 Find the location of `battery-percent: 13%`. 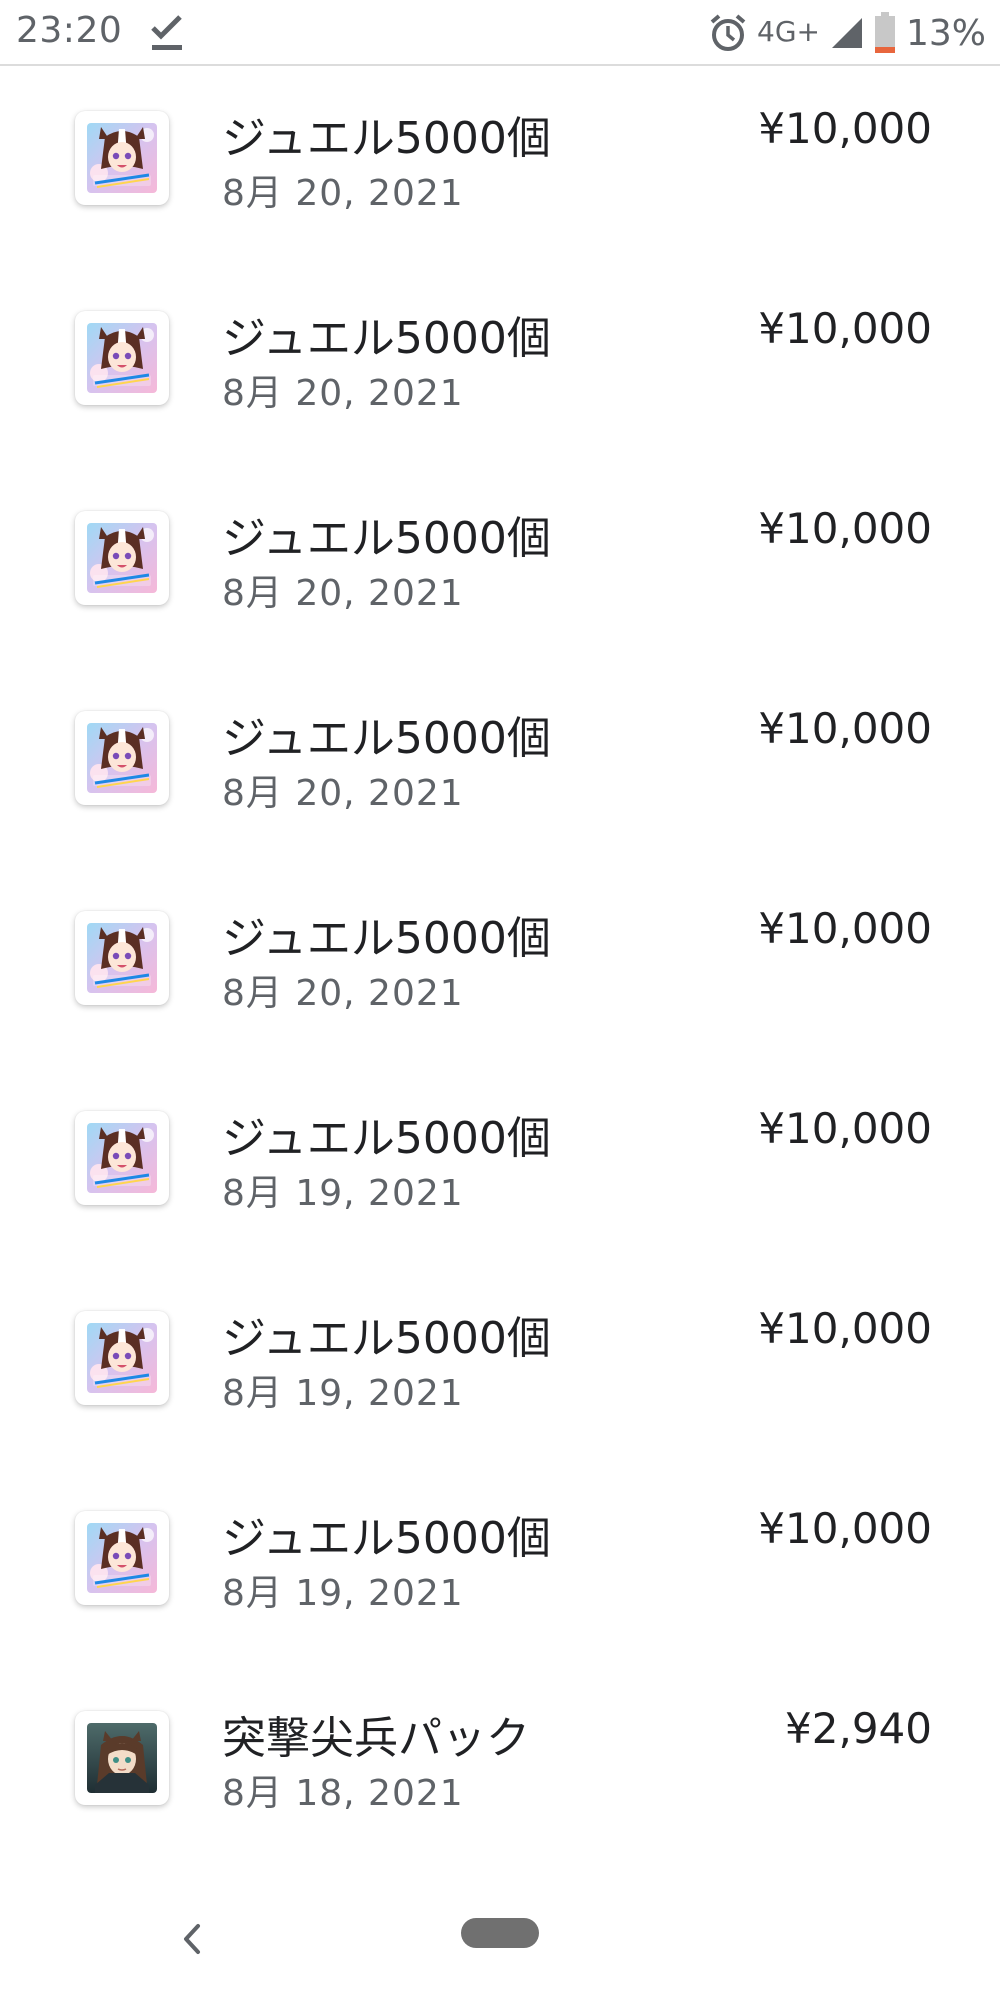

battery-percent: 13% is located at coordinates (945, 33).